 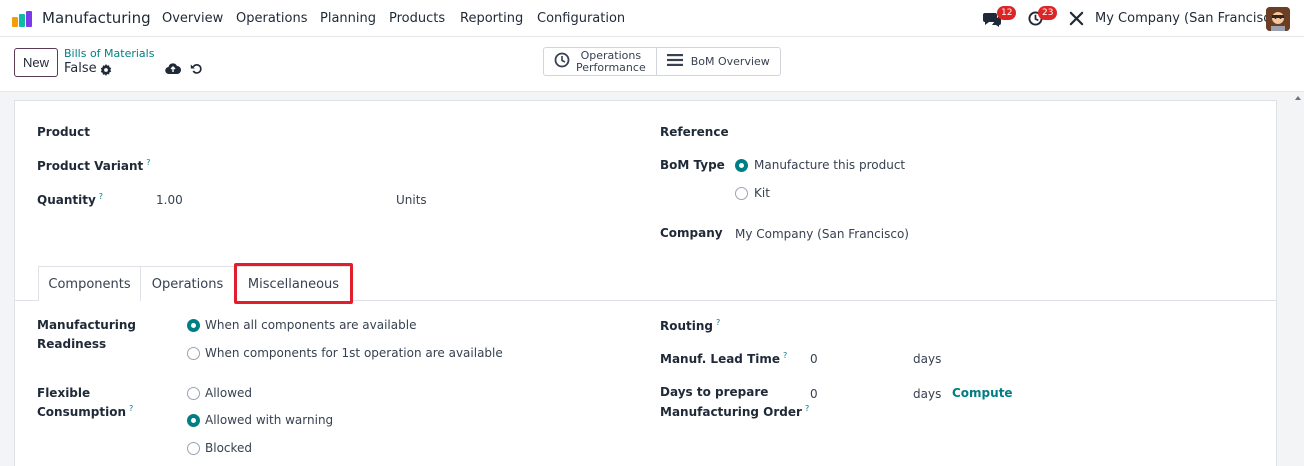 What do you see at coordinates (196, 70) in the screenshot?
I see `discard-undo-icon` at bounding box center [196, 70].